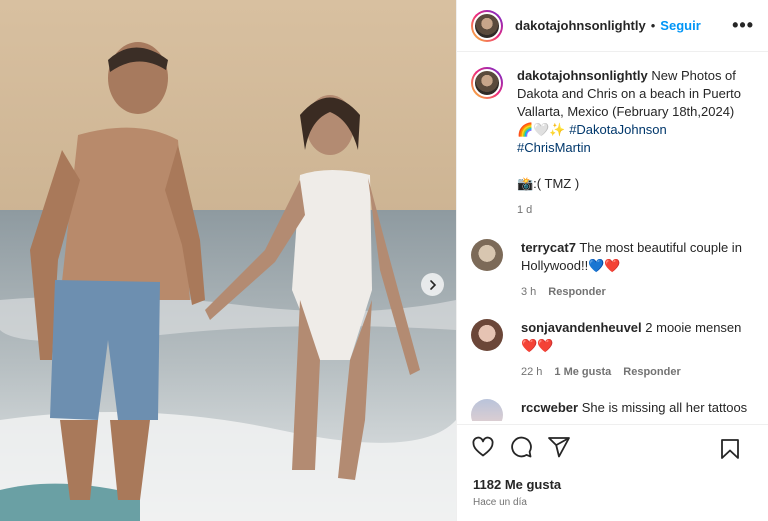  Describe the element at coordinates (664, 407) in the screenshot. I see `comment-text: She is missing all her tattoos` at that location.